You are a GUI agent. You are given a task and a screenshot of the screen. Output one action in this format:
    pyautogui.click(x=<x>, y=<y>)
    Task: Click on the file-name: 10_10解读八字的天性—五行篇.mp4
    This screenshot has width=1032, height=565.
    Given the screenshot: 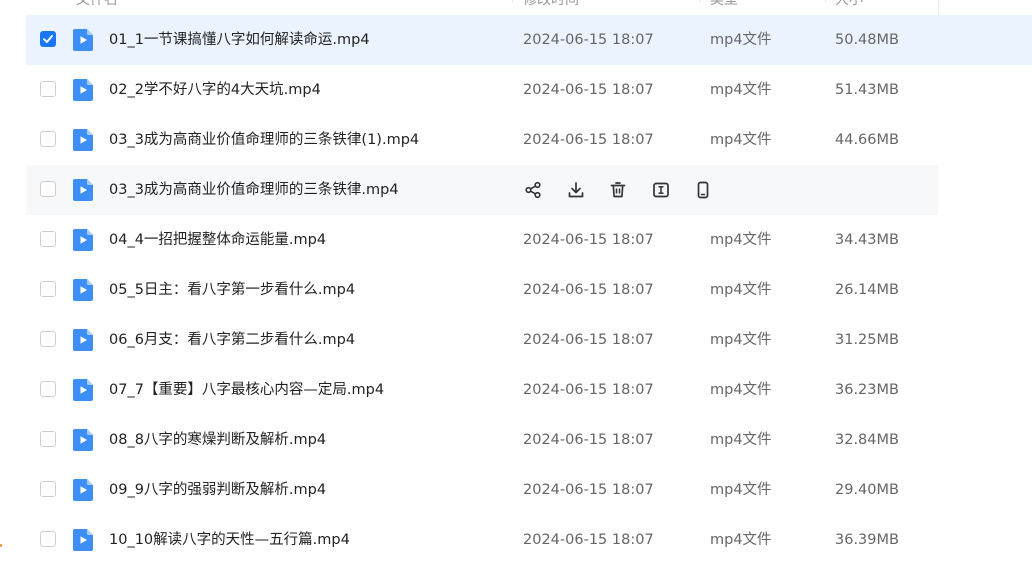 What is the action you would take?
    pyautogui.click(x=229, y=540)
    